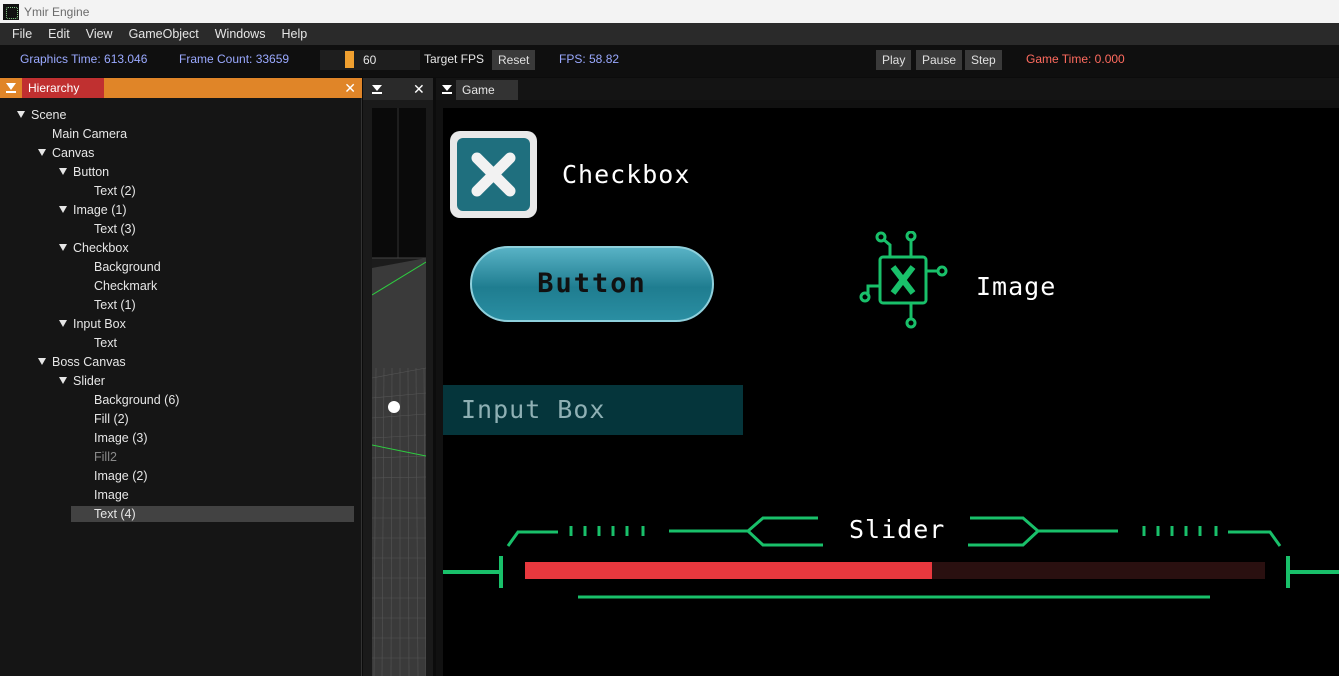 This screenshot has height=676, width=1339. Describe the element at coordinates (180, 229) in the screenshot. I see `hierarchy-node: Text (3)` at that location.